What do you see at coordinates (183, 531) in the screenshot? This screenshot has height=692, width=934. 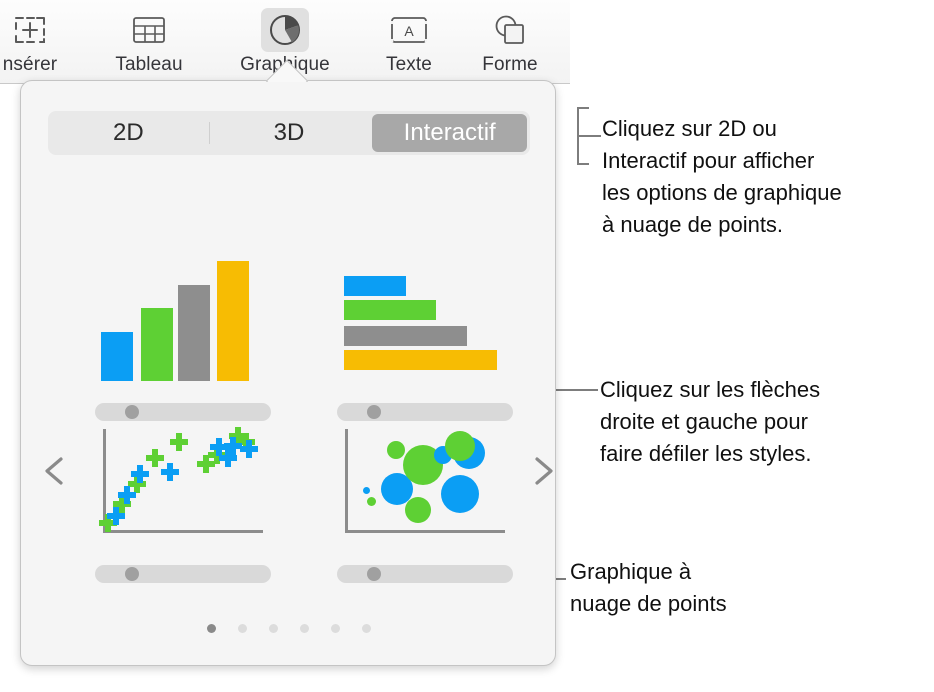 I see `scatter-x-axis` at bounding box center [183, 531].